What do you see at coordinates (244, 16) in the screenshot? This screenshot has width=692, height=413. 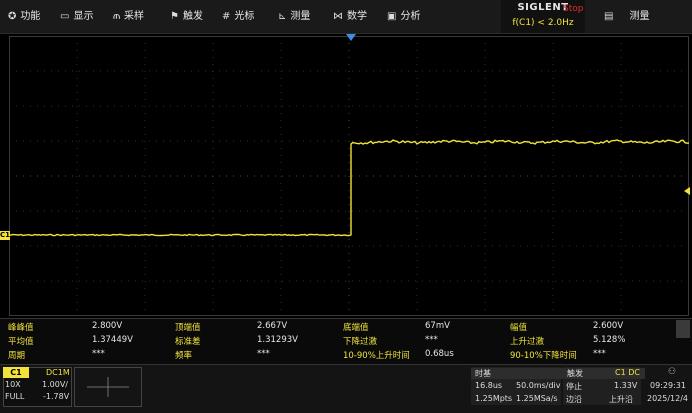 I see `menu-item-label: 光标` at bounding box center [244, 16].